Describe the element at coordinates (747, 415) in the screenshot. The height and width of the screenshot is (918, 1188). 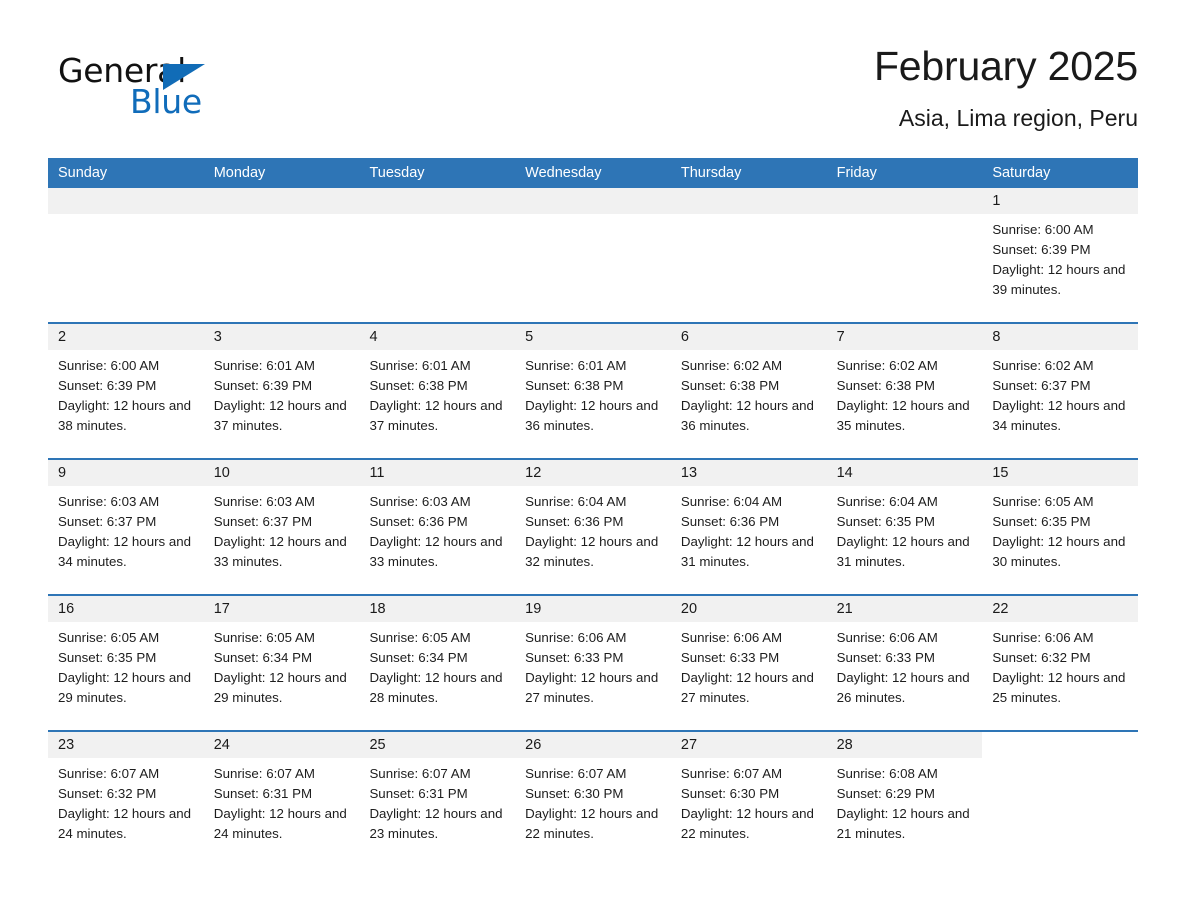
I see `daylight-text: Daylight: 12 hours and 36 minutes.` at that location.